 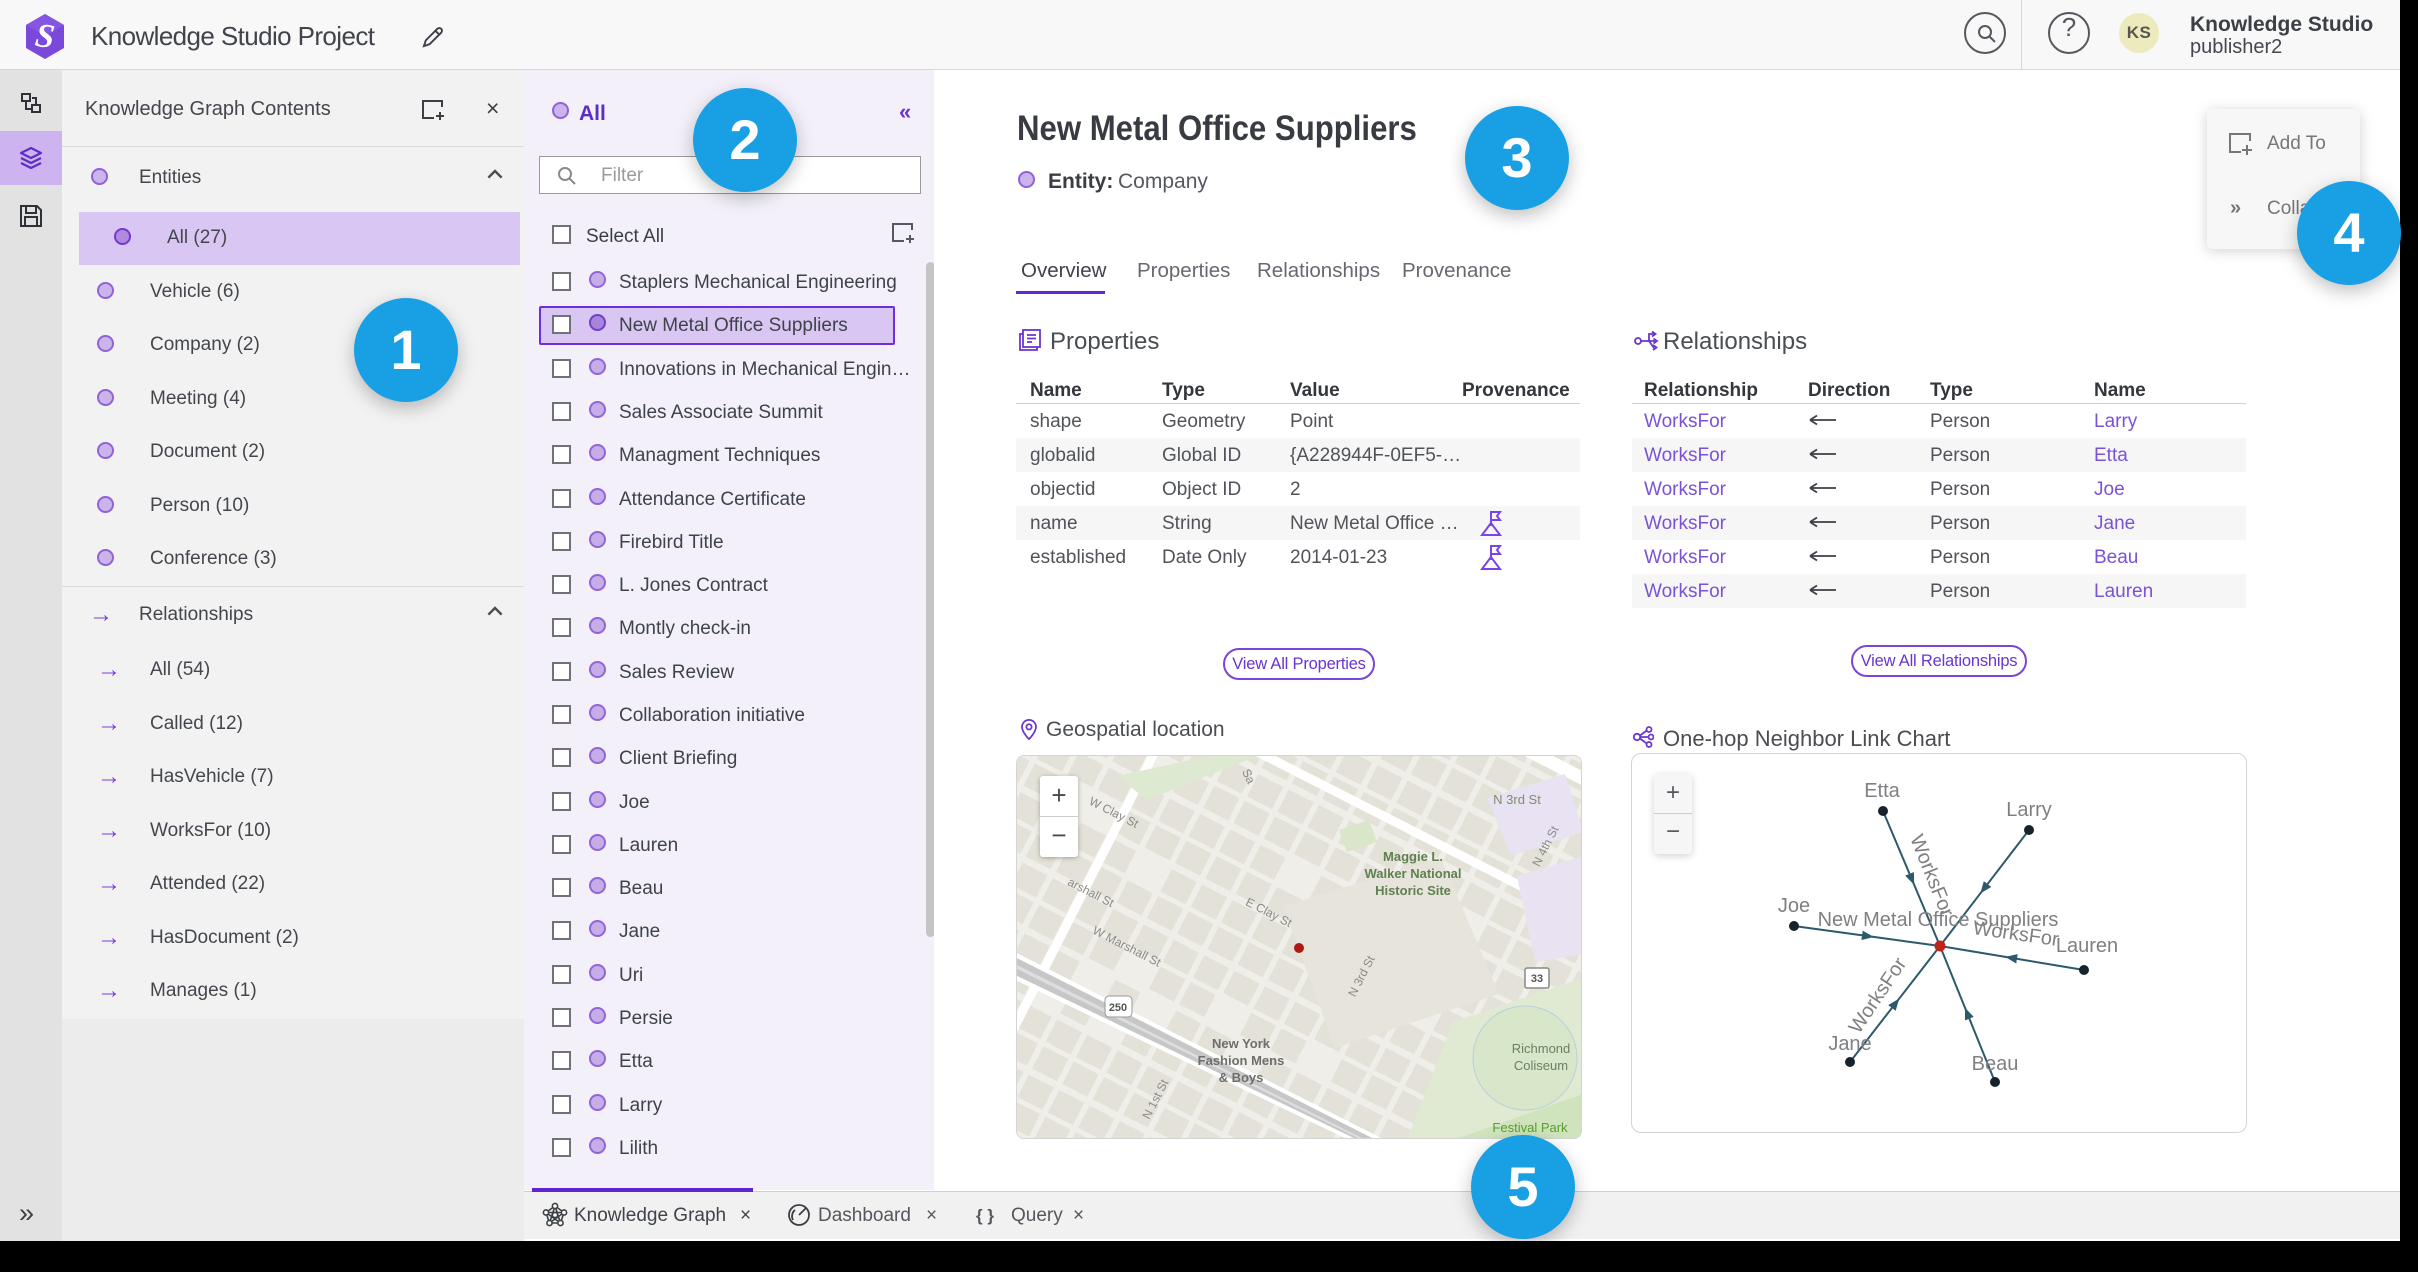 I want to click on svg-text: Joe, so click(x=1794, y=906).